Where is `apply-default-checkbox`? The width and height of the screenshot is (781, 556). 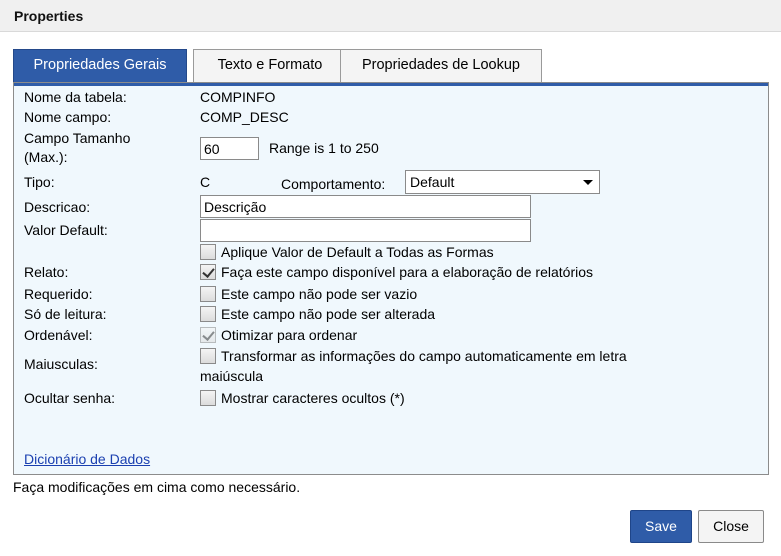
apply-default-checkbox is located at coordinates (208, 252).